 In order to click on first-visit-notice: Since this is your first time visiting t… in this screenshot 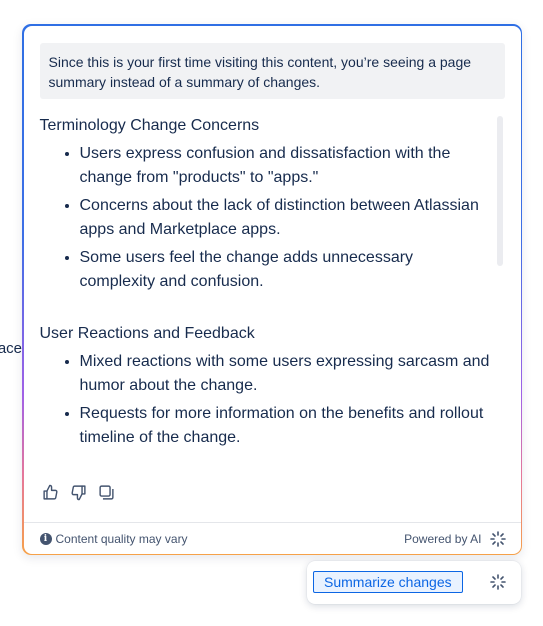, I will do `click(272, 70)`.